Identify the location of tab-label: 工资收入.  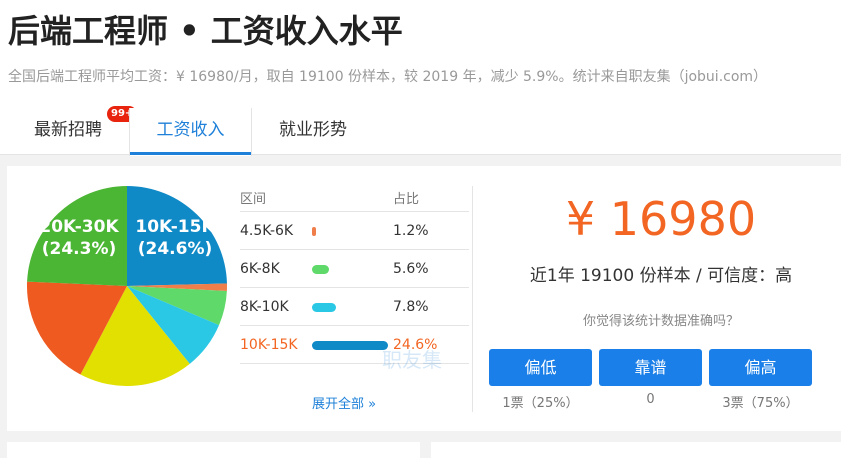
(190, 130).